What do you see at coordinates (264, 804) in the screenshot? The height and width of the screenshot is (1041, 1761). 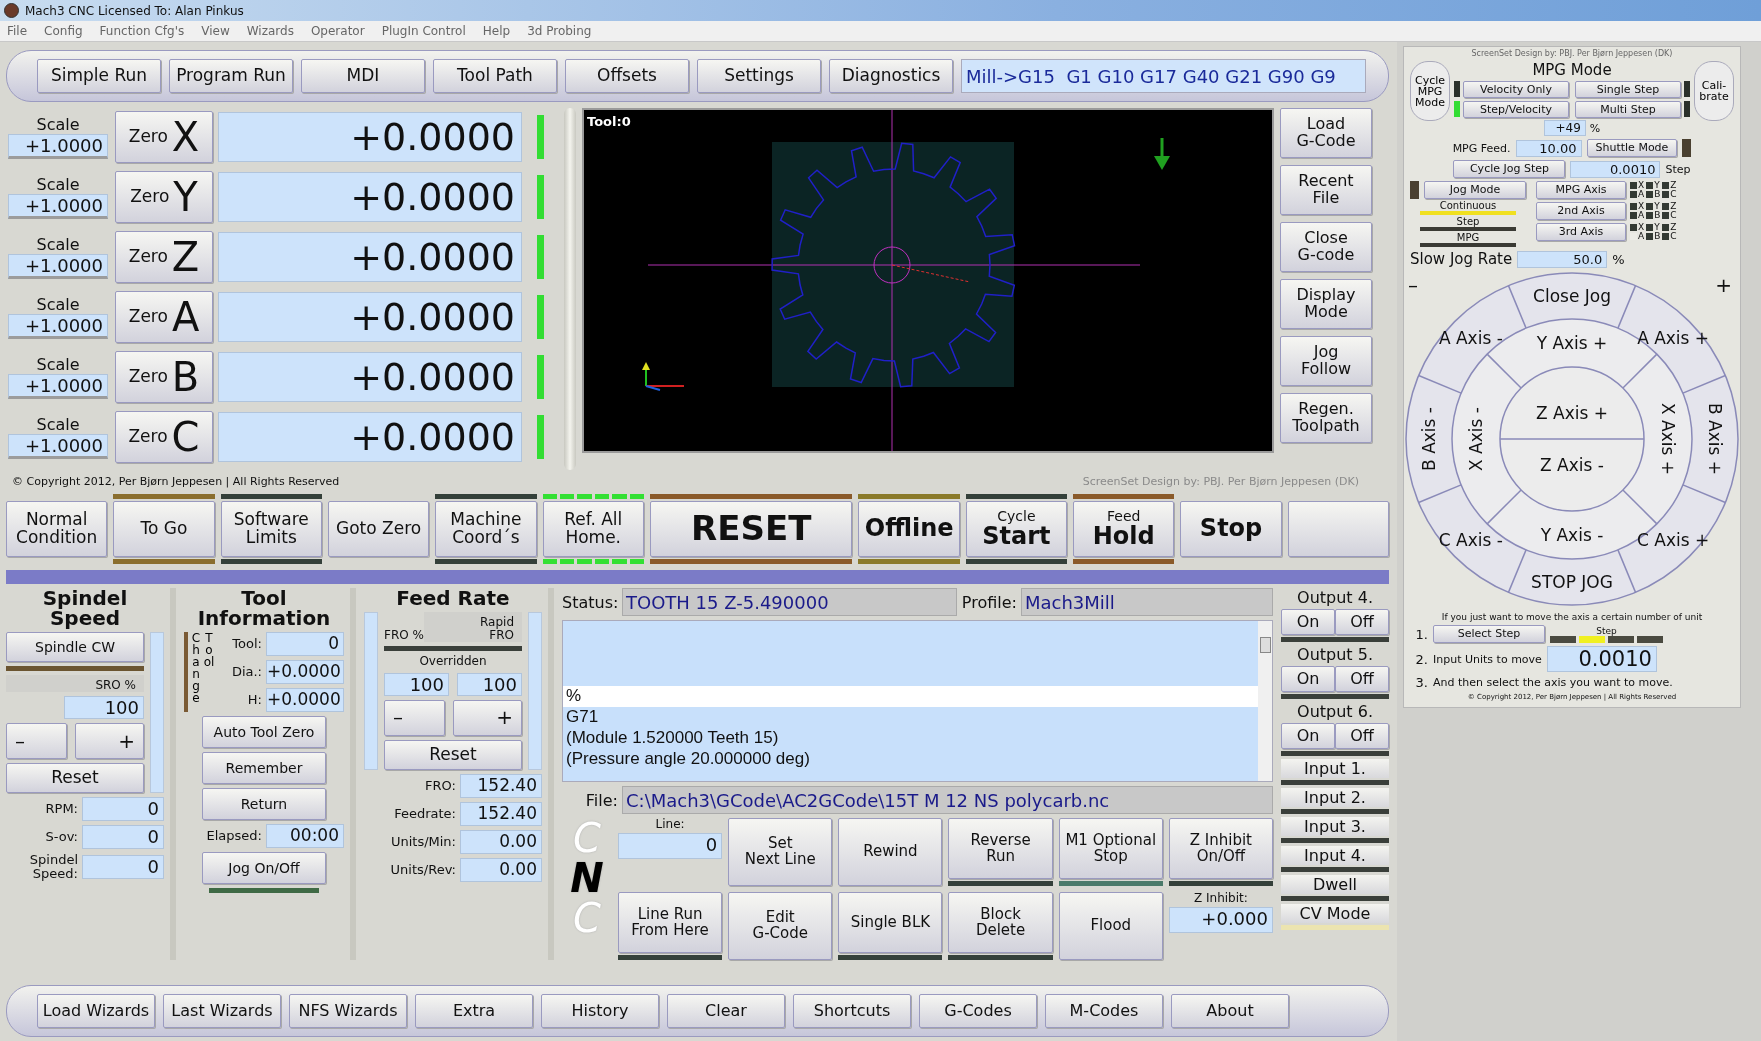 I see `tool-button: Return` at bounding box center [264, 804].